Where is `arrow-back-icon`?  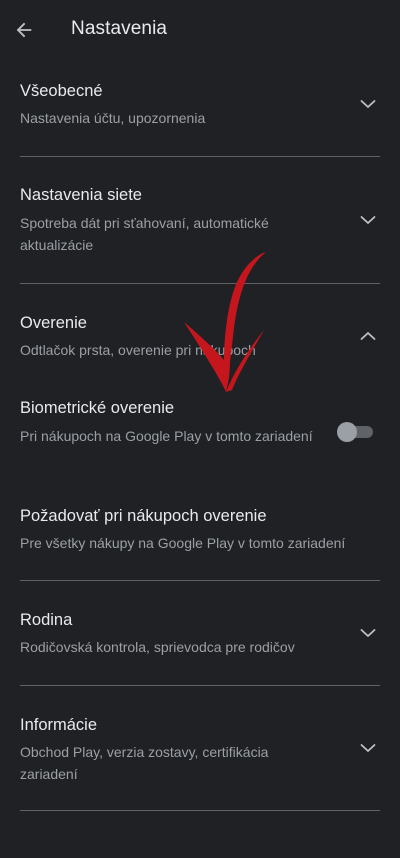
arrow-back-icon is located at coordinates (24, 30).